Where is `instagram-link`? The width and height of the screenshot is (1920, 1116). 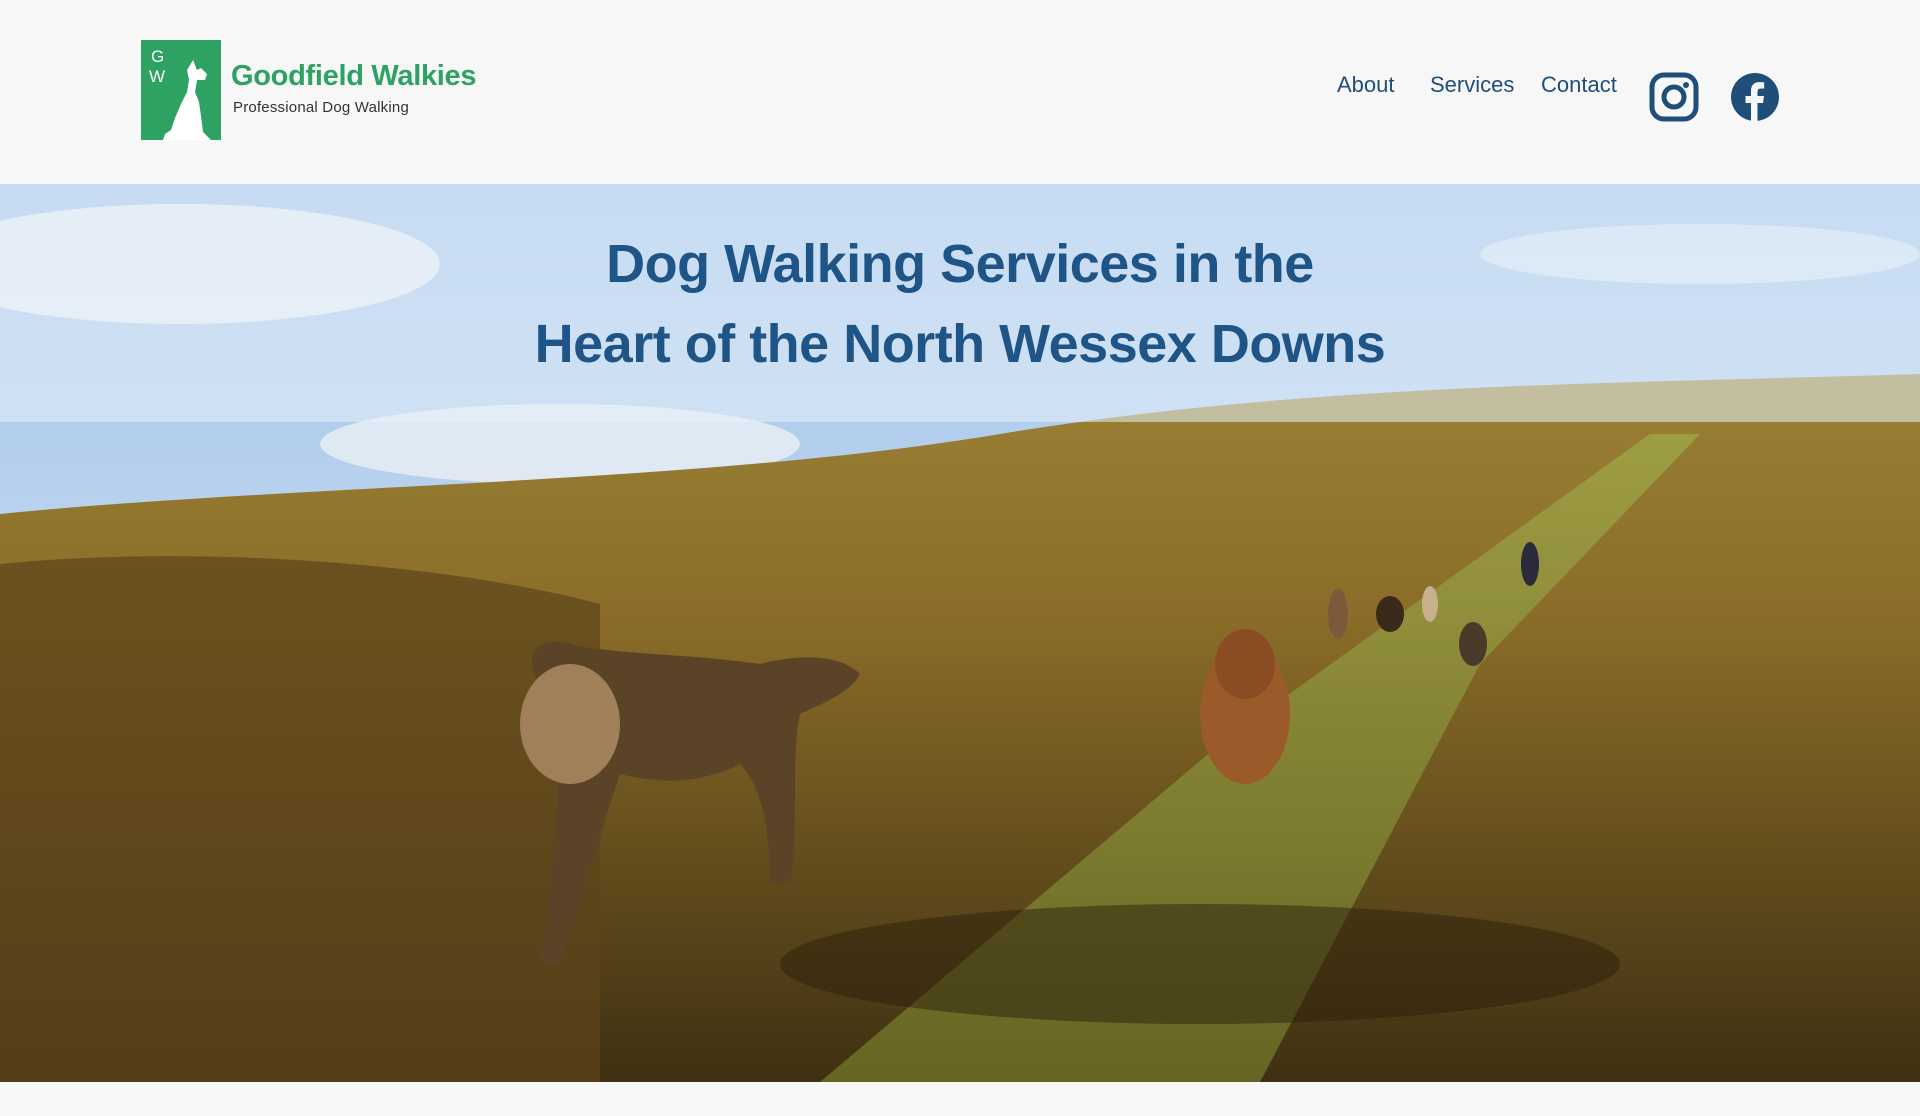
instagram-link is located at coordinates (1674, 97).